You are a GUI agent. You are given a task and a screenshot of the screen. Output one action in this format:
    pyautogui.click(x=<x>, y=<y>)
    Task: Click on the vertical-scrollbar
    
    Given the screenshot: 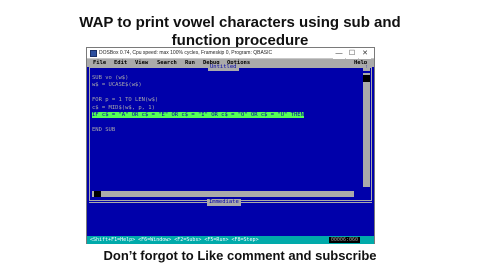 What is the action you would take?
    pyautogui.click(x=366, y=130)
    